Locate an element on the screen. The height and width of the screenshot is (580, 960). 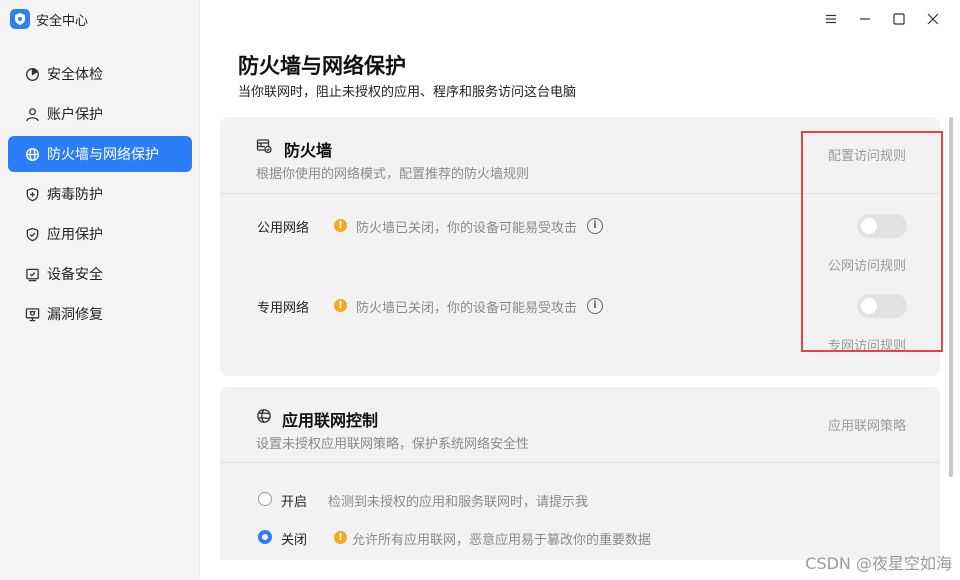
sidebar-nav: 安全体检 账户保护 防火墙与网络保护 病毒防护 应用保护 设备安全 漏洞修复 is located at coordinates (100, 196).